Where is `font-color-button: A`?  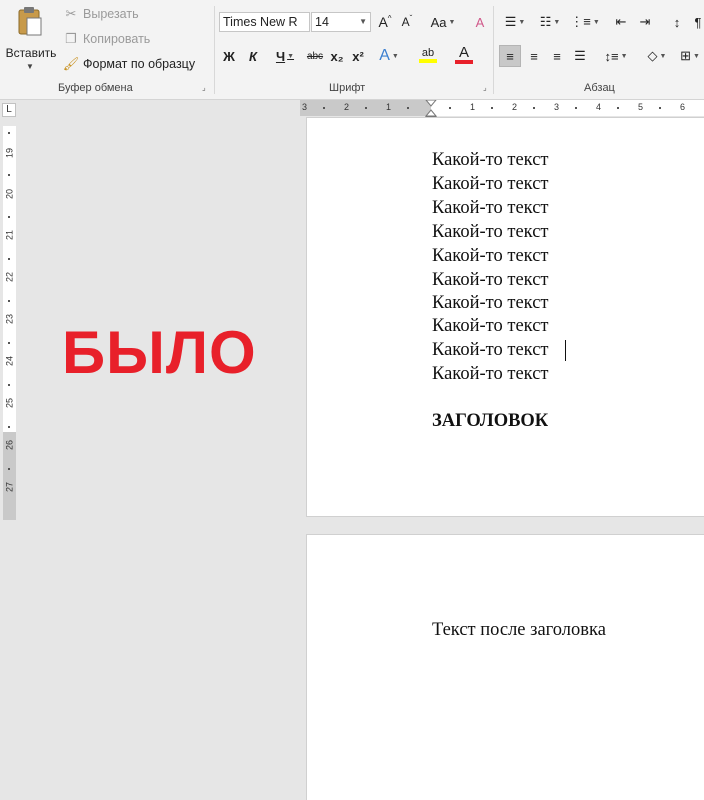 font-color-button: A is located at coordinates (464, 55).